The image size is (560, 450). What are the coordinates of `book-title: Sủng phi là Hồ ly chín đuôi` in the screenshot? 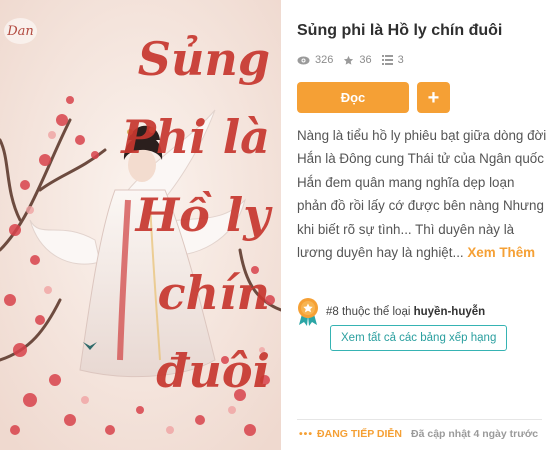 It's located at (424, 31).